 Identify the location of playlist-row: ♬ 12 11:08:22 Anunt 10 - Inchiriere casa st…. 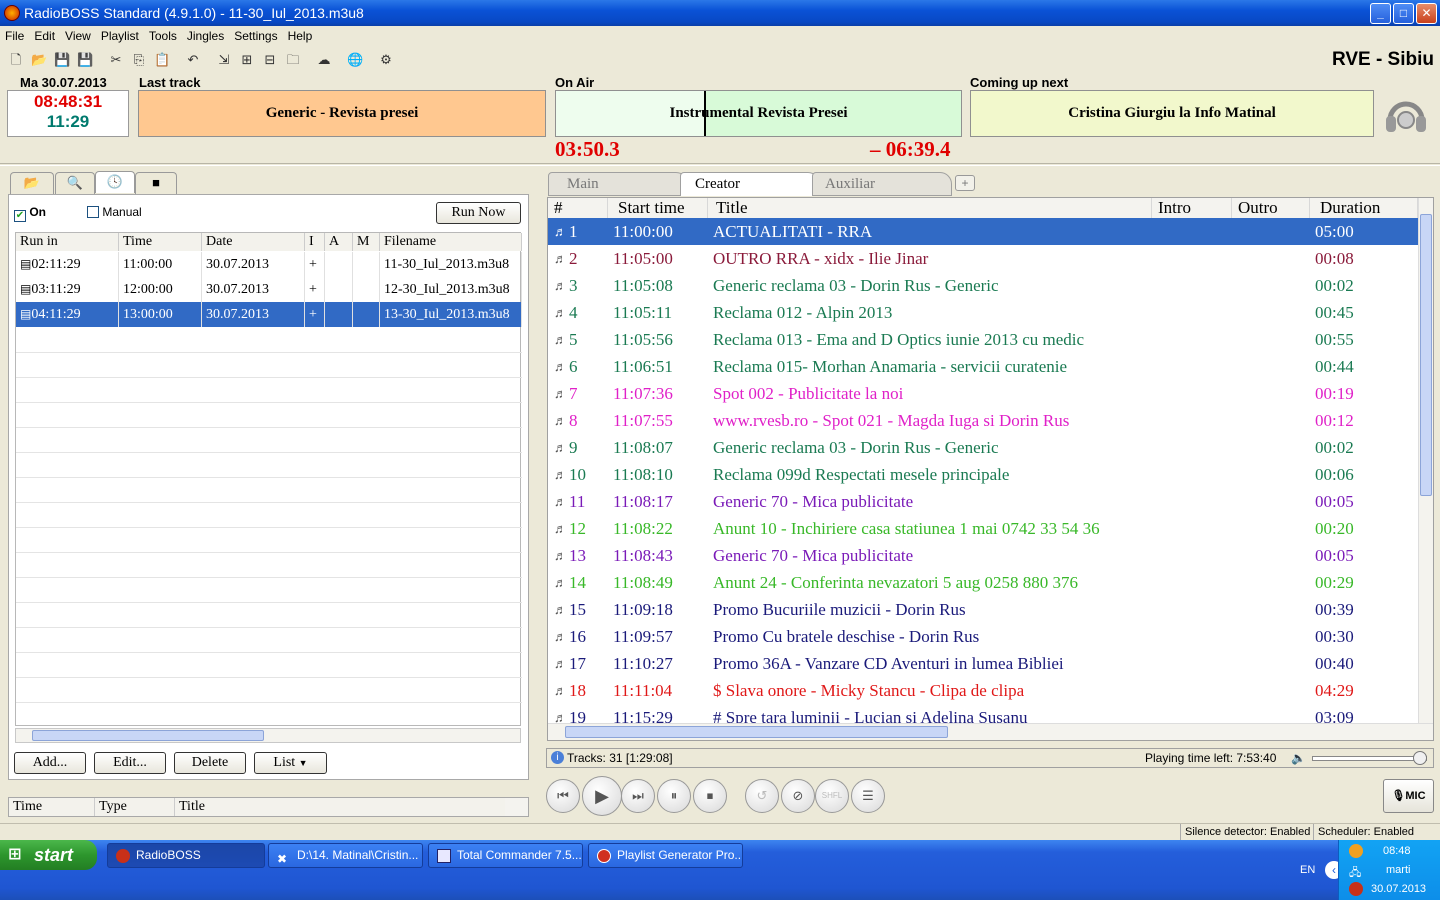
(983, 528).